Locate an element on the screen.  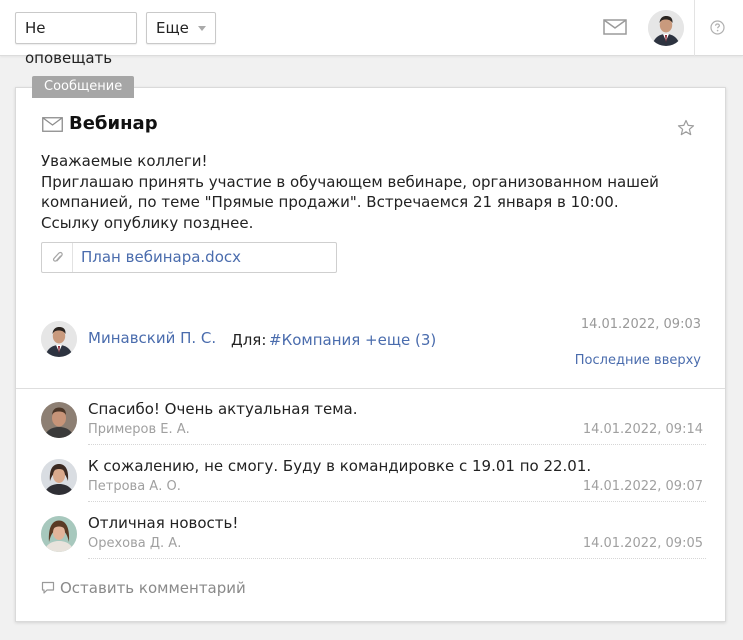
mute-button: Не оповещать is located at coordinates (76, 39).